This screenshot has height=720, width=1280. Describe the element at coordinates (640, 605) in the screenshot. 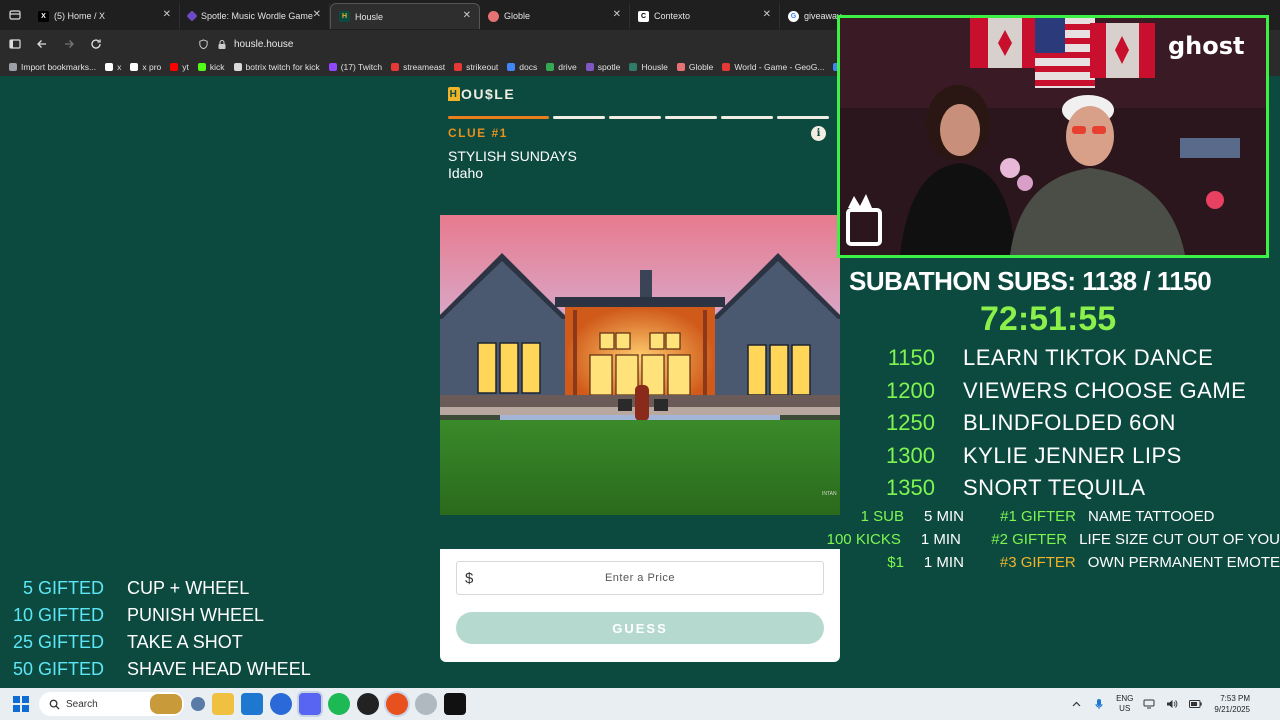

I see `guess-card: $ GUESS` at that location.